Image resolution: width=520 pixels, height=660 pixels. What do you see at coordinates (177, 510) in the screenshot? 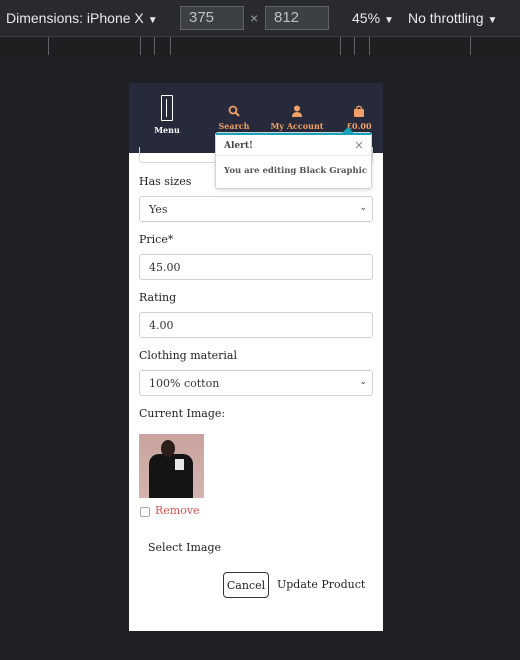
I see `remove-label: Remove` at bounding box center [177, 510].